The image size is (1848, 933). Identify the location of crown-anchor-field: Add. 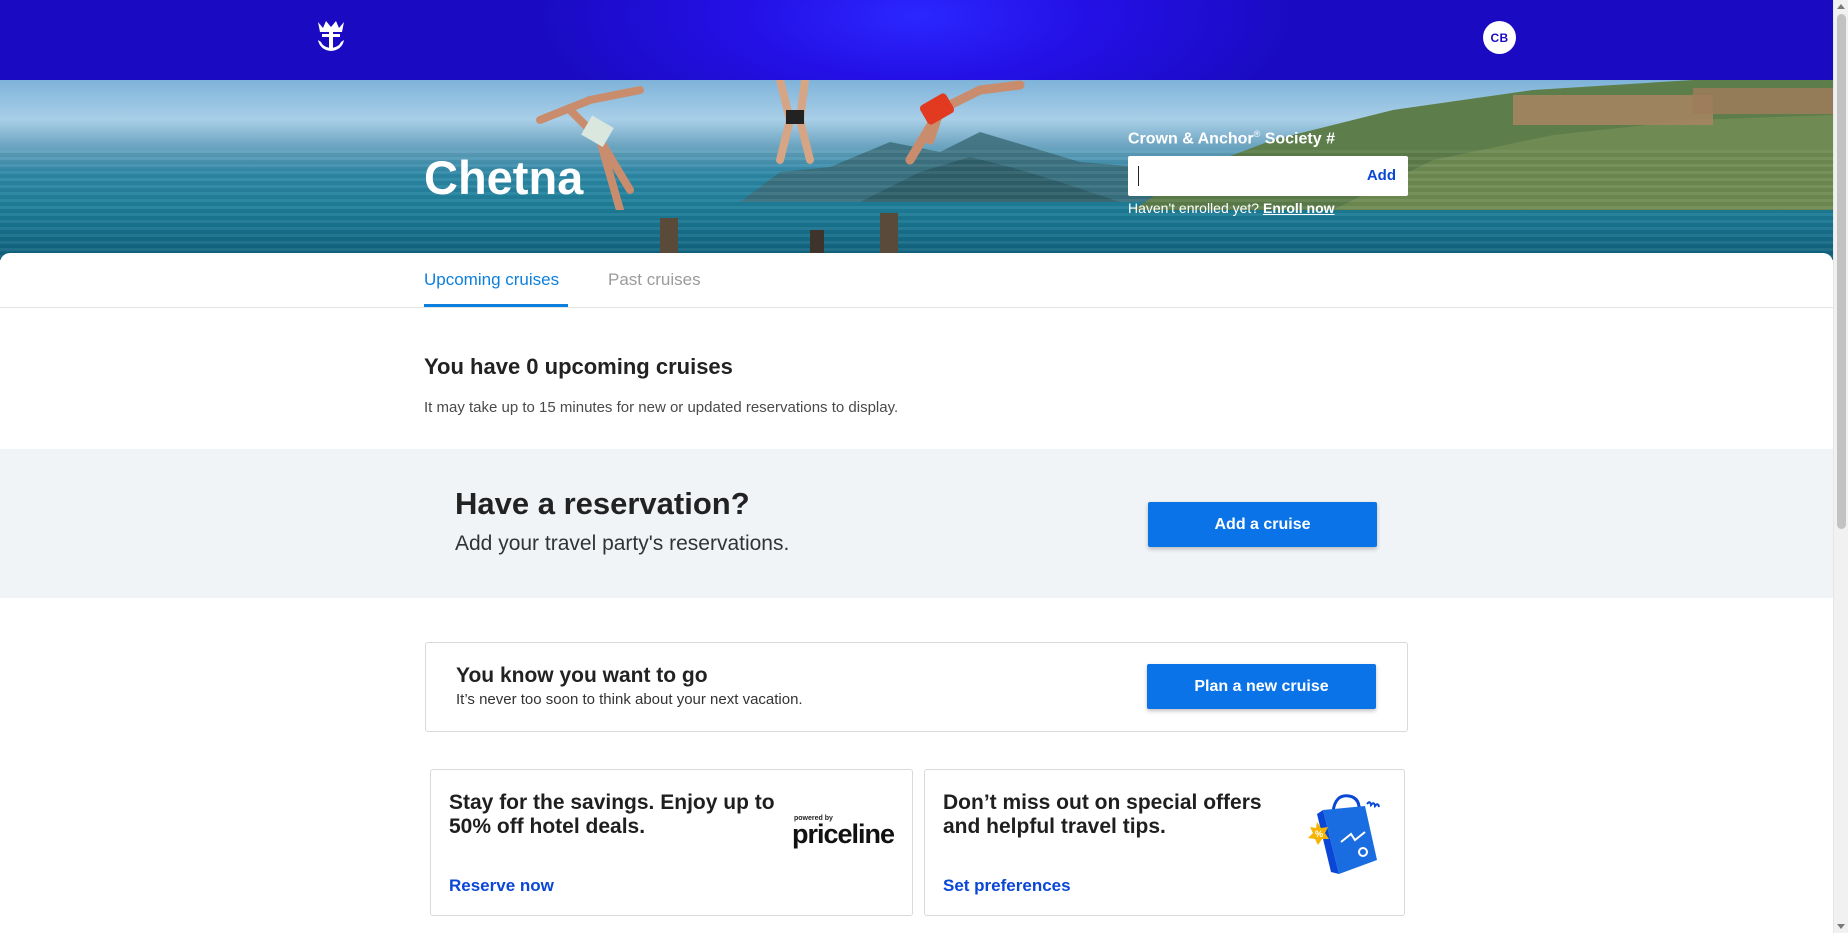
(1268, 176).